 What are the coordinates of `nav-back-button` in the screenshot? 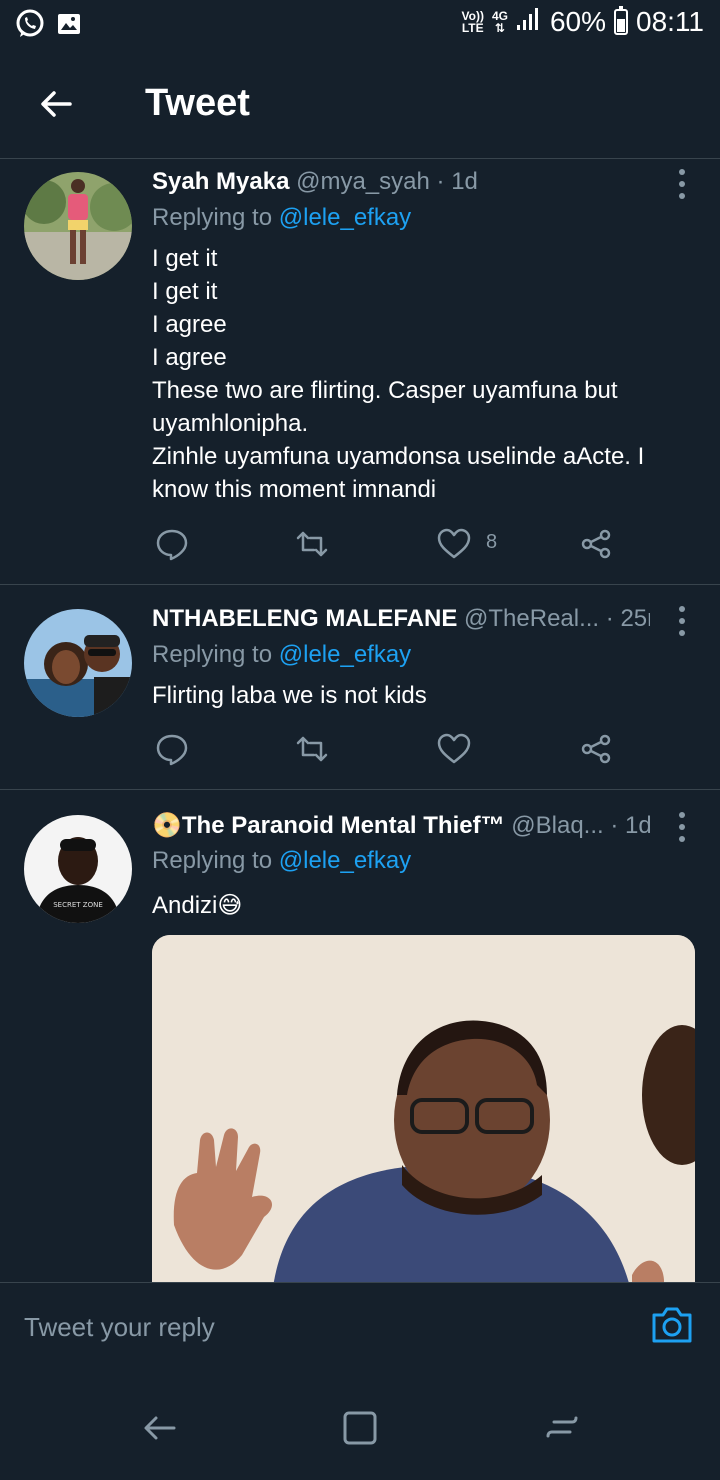 It's located at (160, 1428).